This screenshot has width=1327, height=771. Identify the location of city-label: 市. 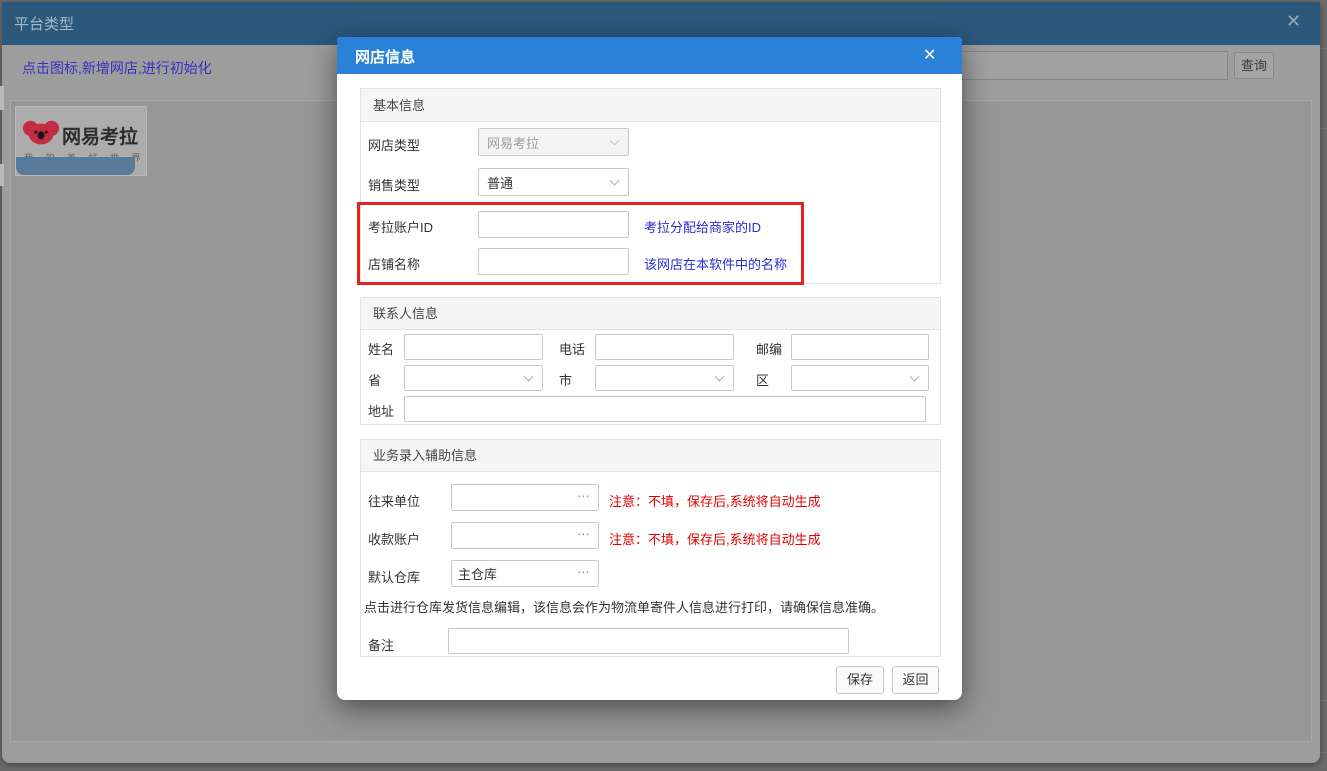
(566, 380).